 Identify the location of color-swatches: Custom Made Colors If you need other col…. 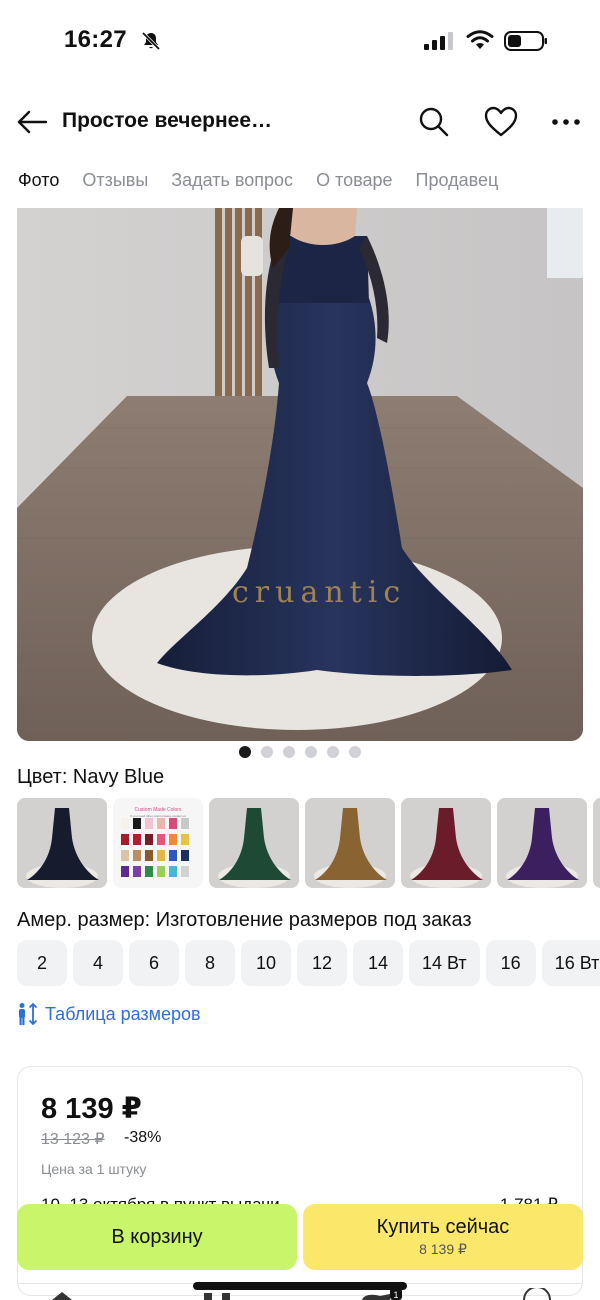
(308, 844).